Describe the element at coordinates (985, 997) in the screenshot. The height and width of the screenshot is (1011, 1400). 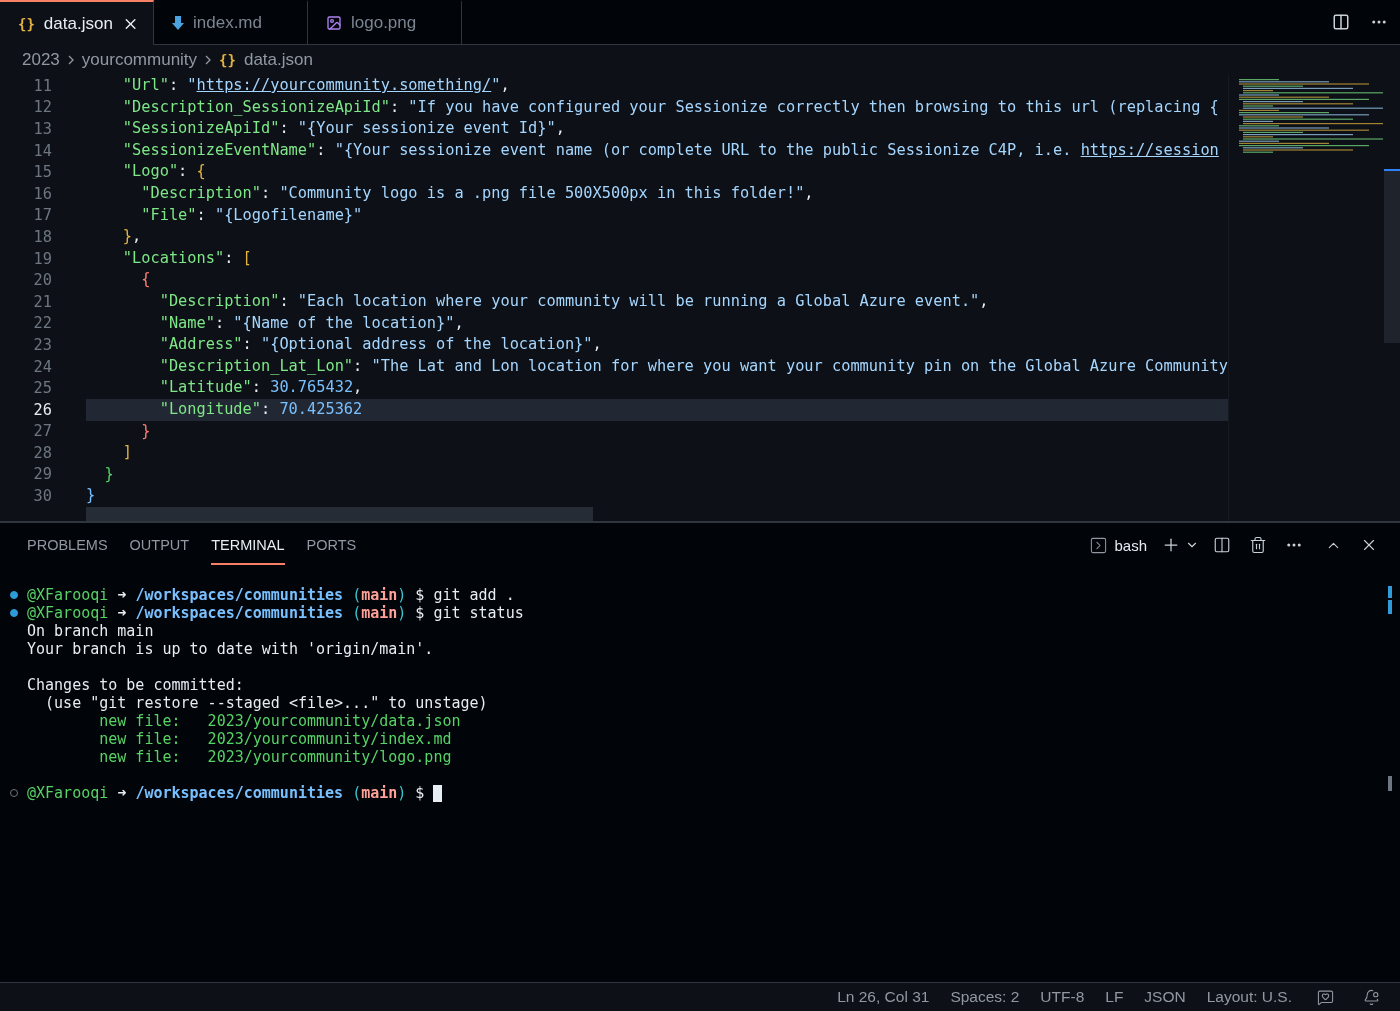
I see `status-item: Spaces: 2` at that location.